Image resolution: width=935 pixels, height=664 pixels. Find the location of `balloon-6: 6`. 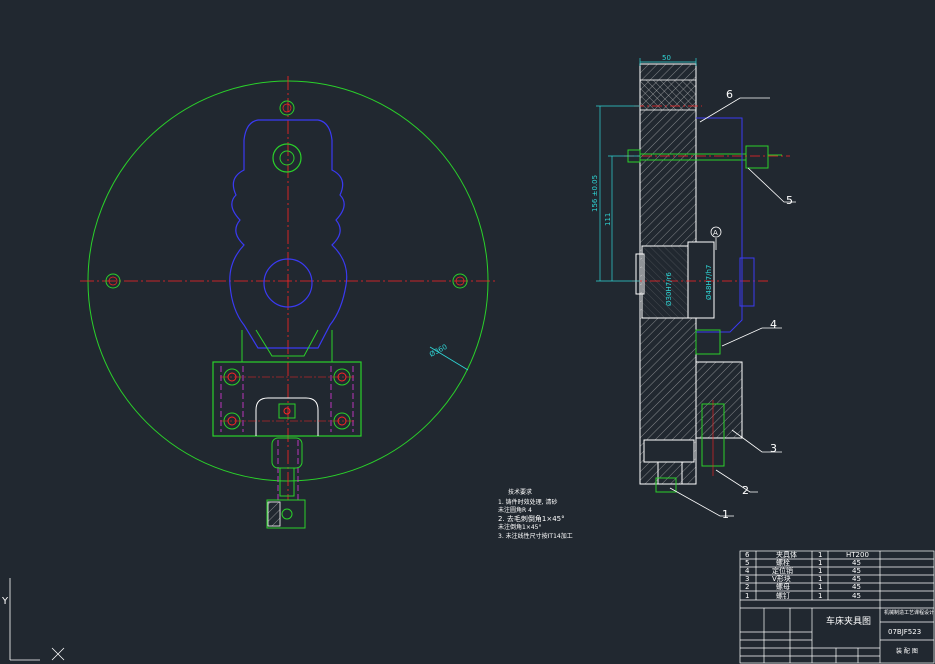

balloon-6: 6 is located at coordinates (729, 94).